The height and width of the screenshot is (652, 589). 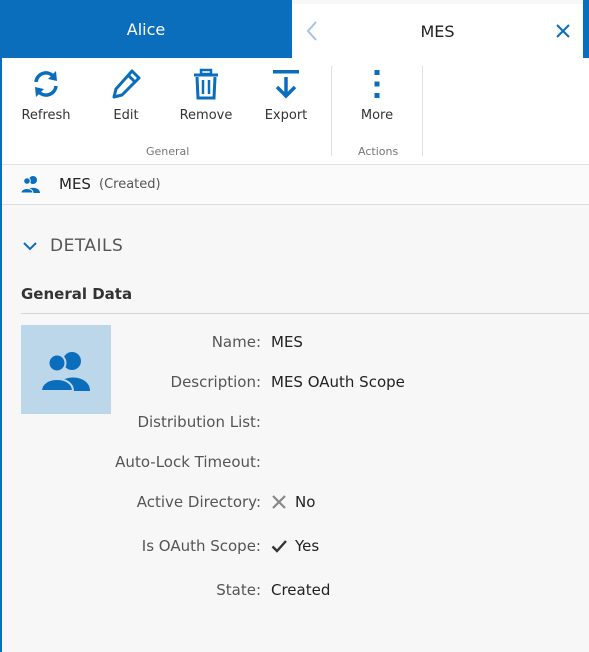 What do you see at coordinates (199, 422) in the screenshot?
I see `field-label-distribution-list: Distribution List:` at bounding box center [199, 422].